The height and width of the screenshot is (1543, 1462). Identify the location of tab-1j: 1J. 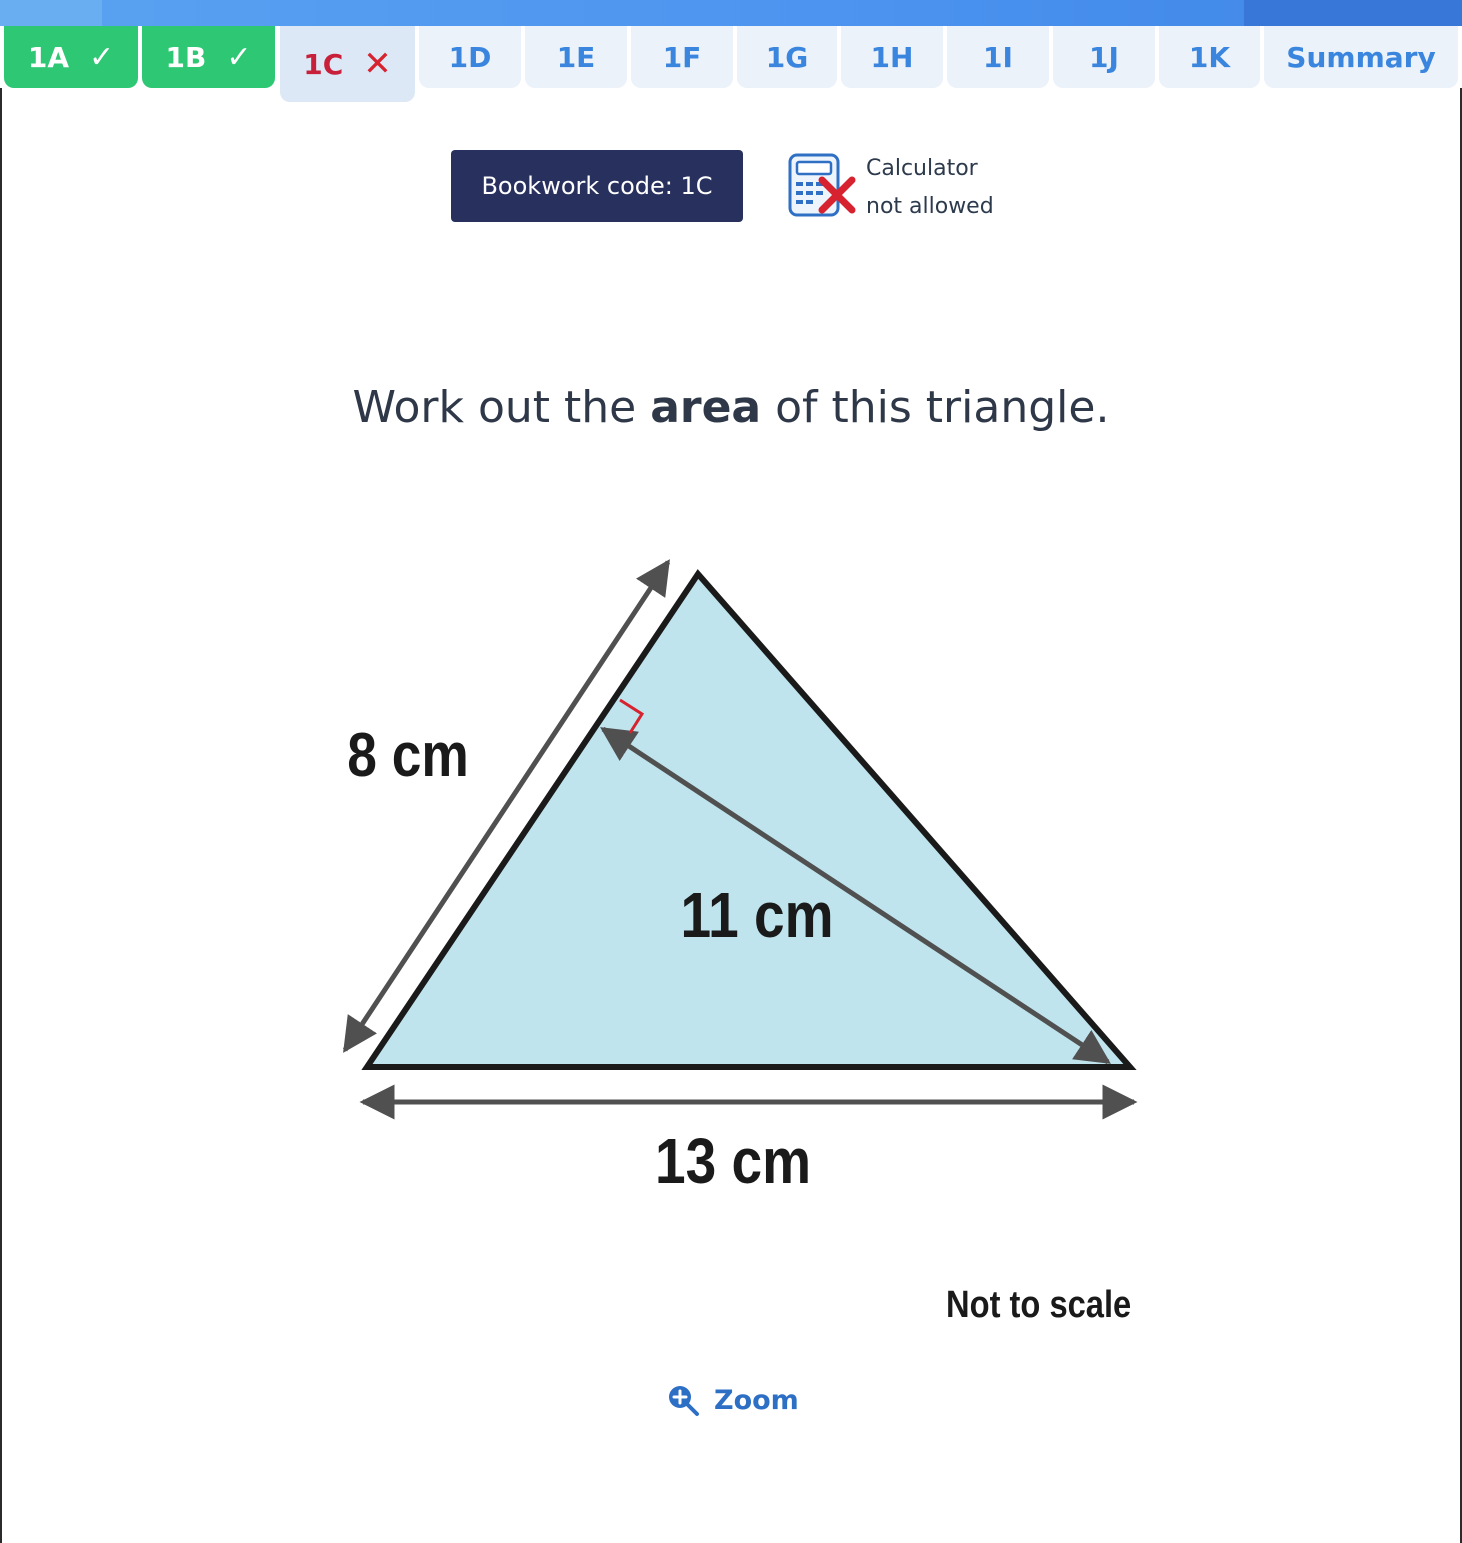
(1104, 57).